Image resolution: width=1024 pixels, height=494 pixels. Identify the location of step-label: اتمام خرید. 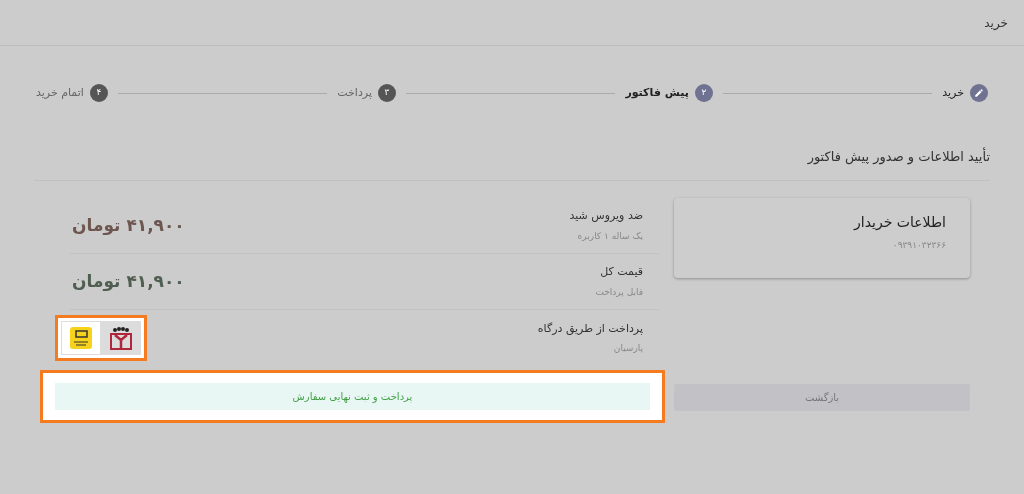
(60, 93).